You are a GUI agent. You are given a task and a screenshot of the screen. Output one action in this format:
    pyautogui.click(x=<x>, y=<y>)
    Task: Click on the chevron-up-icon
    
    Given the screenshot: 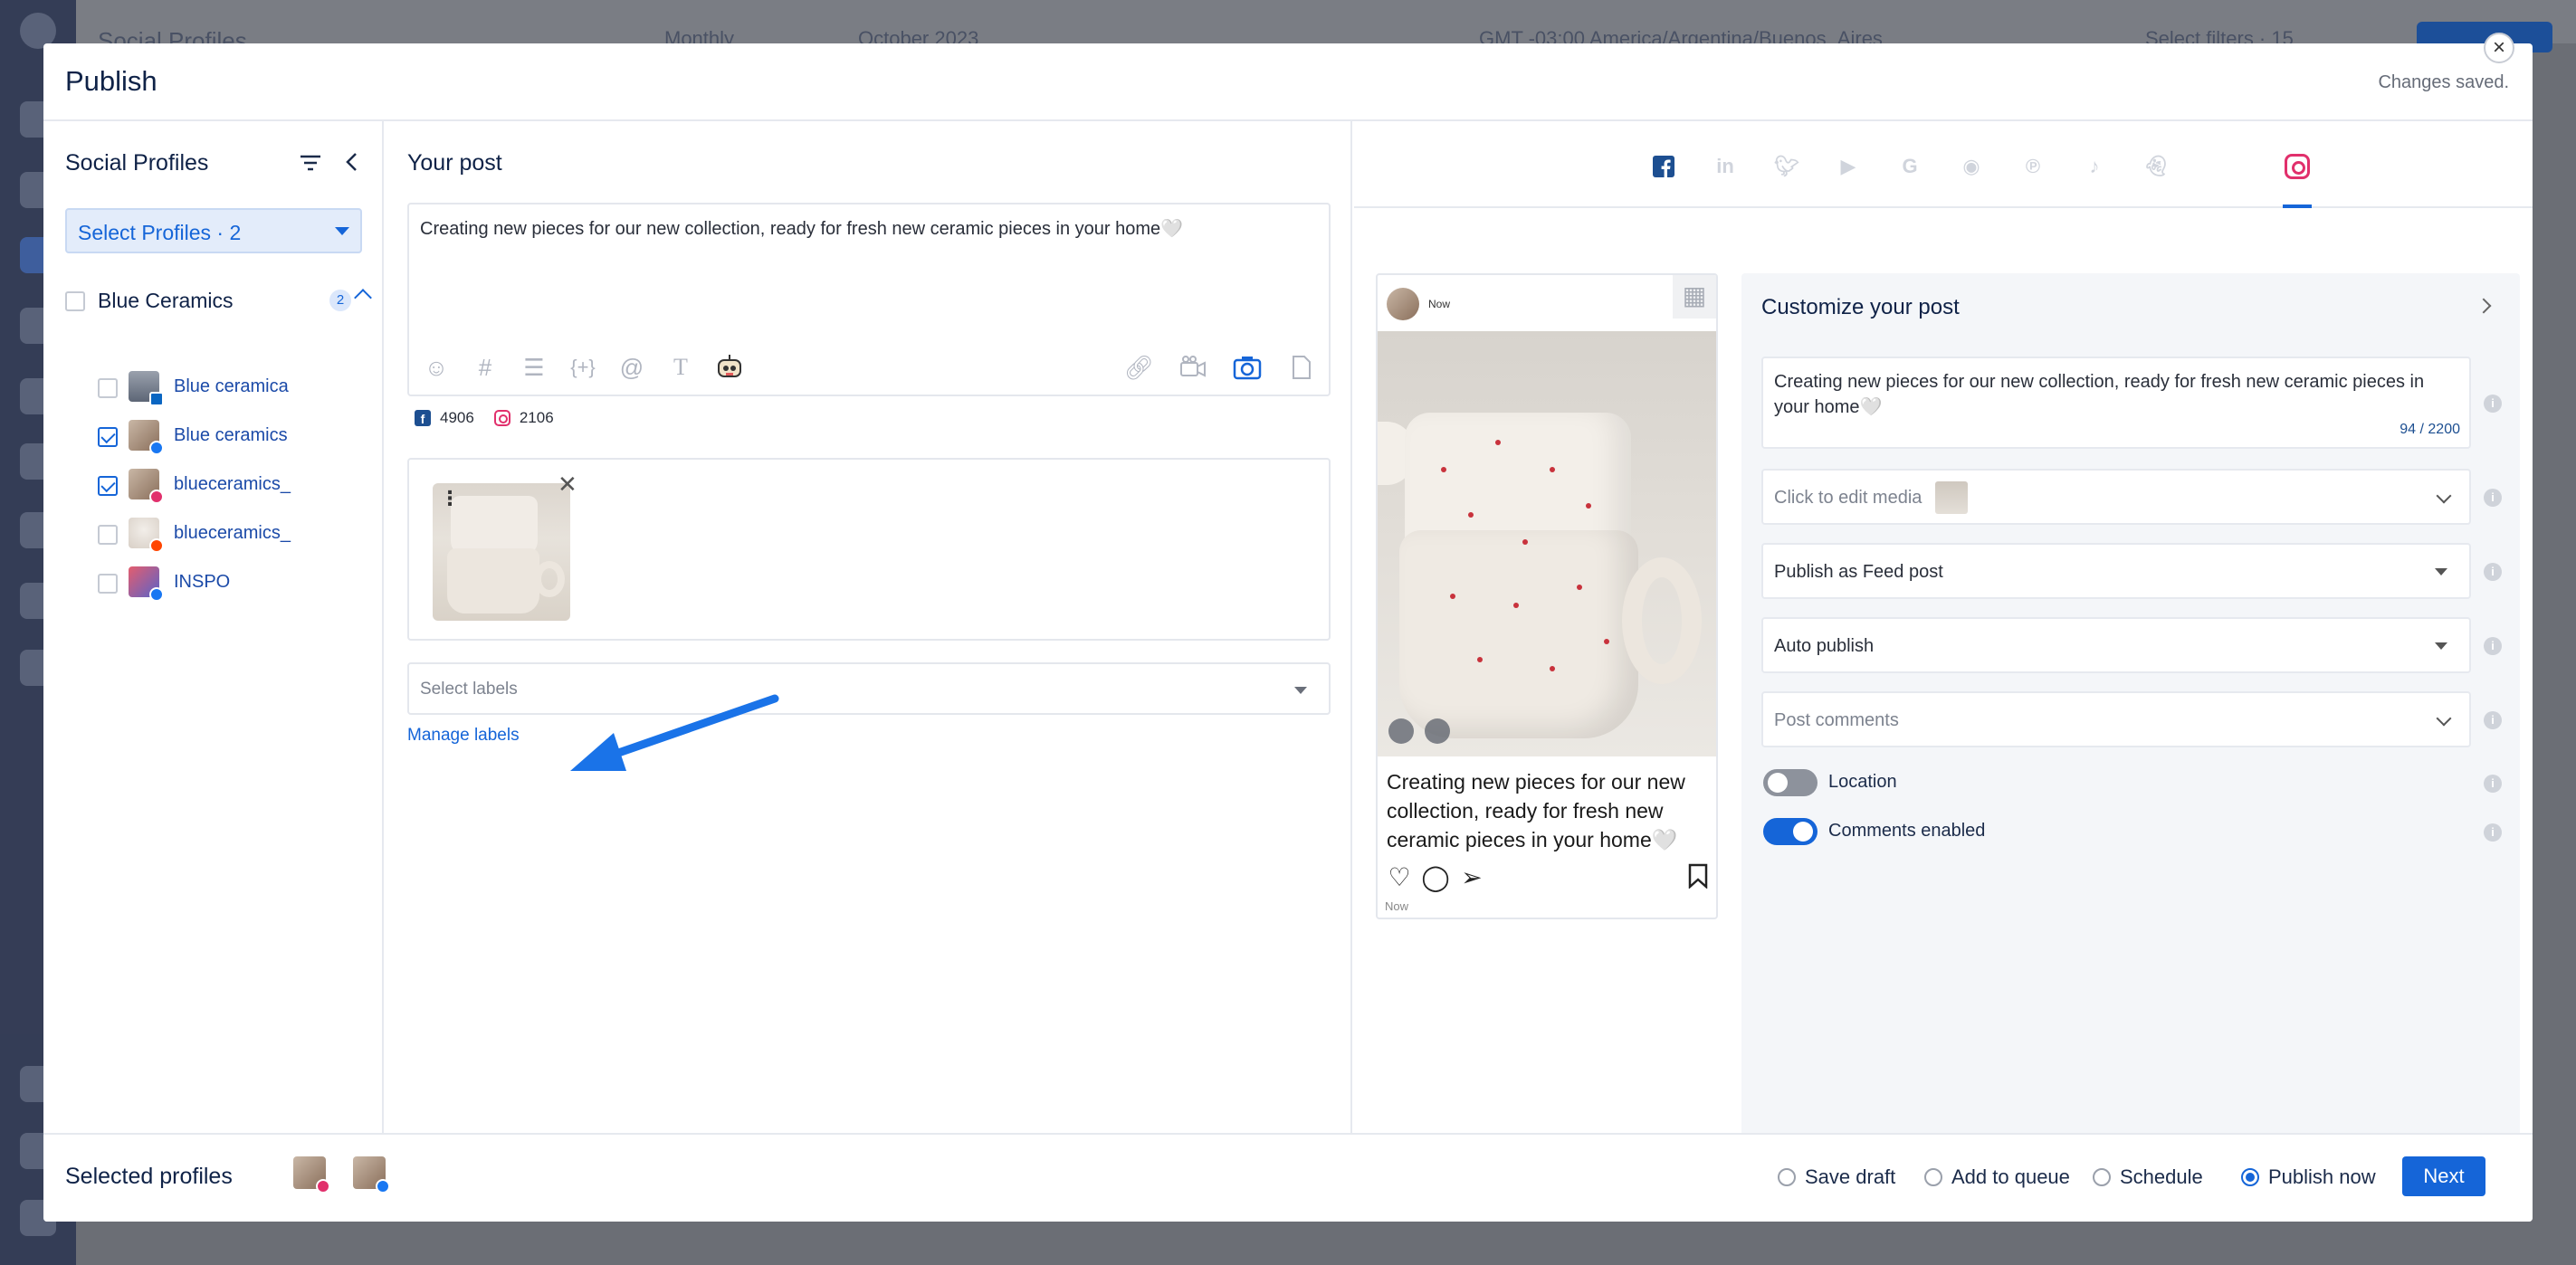 What is the action you would take?
    pyautogui.click(x=363, y=298)
    